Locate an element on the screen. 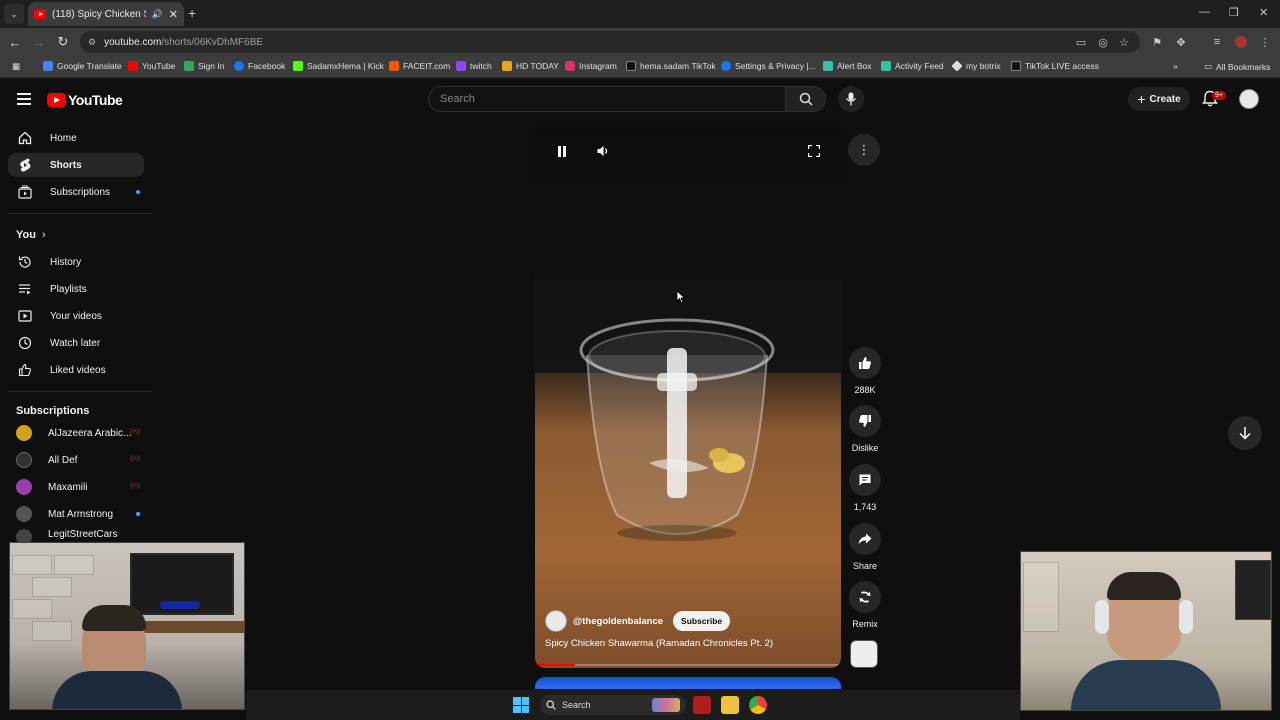 The width and height of the screenshot is (1280, 720). all-bookmarks: ▭ All Bookmarks is located at coordinates (1237, 66).